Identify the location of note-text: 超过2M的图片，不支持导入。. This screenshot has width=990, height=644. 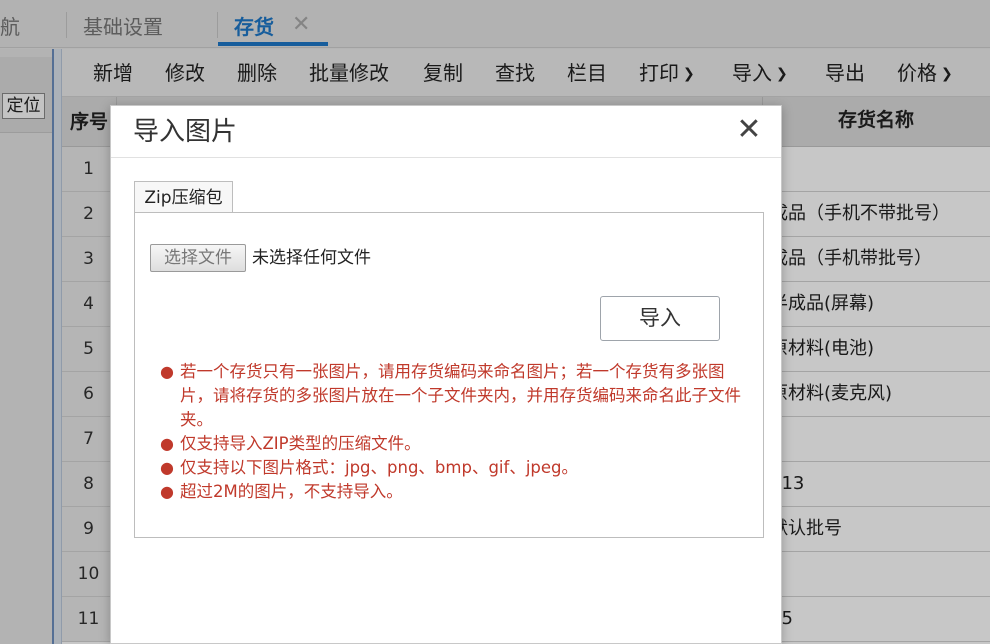
(291, 491).